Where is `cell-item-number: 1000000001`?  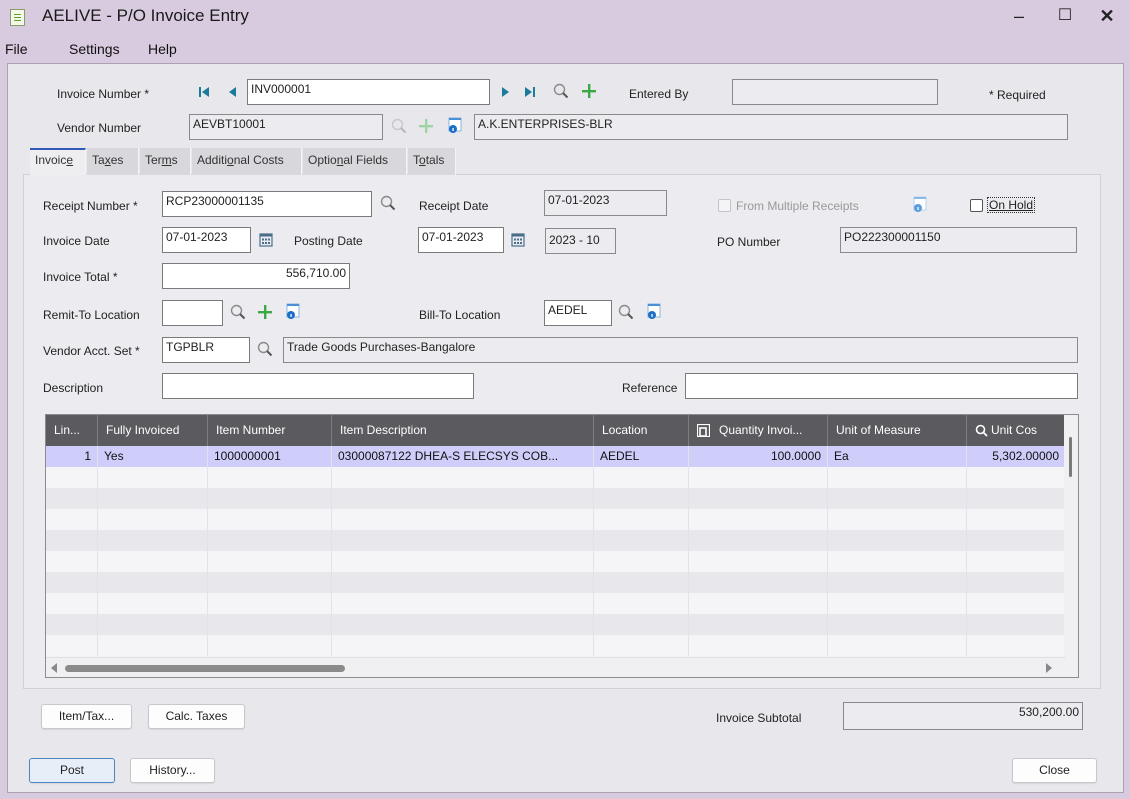
cell-item-number: 1000000001 is located at coordinates (270, 456).